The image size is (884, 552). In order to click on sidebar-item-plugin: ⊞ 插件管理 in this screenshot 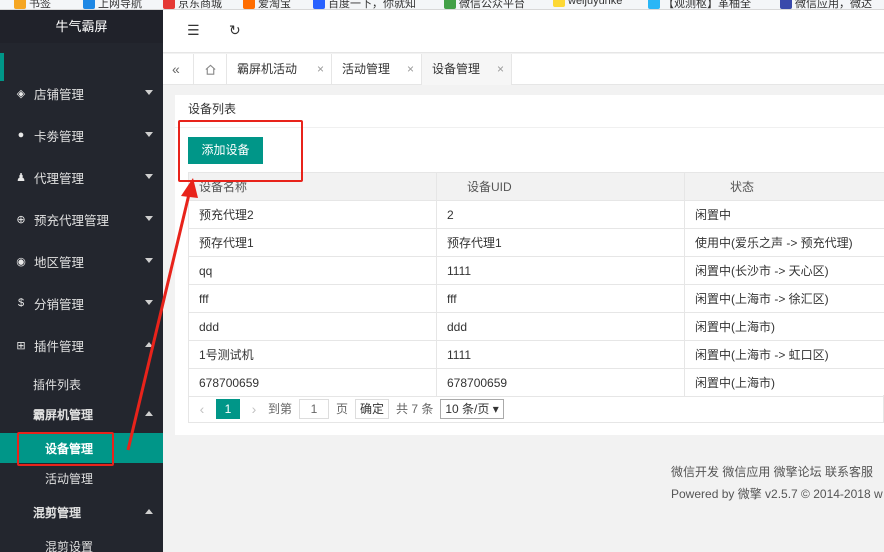, I will do `click(81, 345)`.